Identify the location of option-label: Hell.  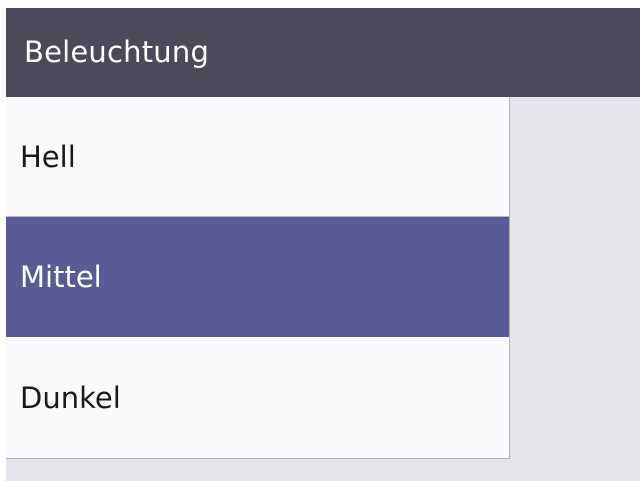
(48, 156).